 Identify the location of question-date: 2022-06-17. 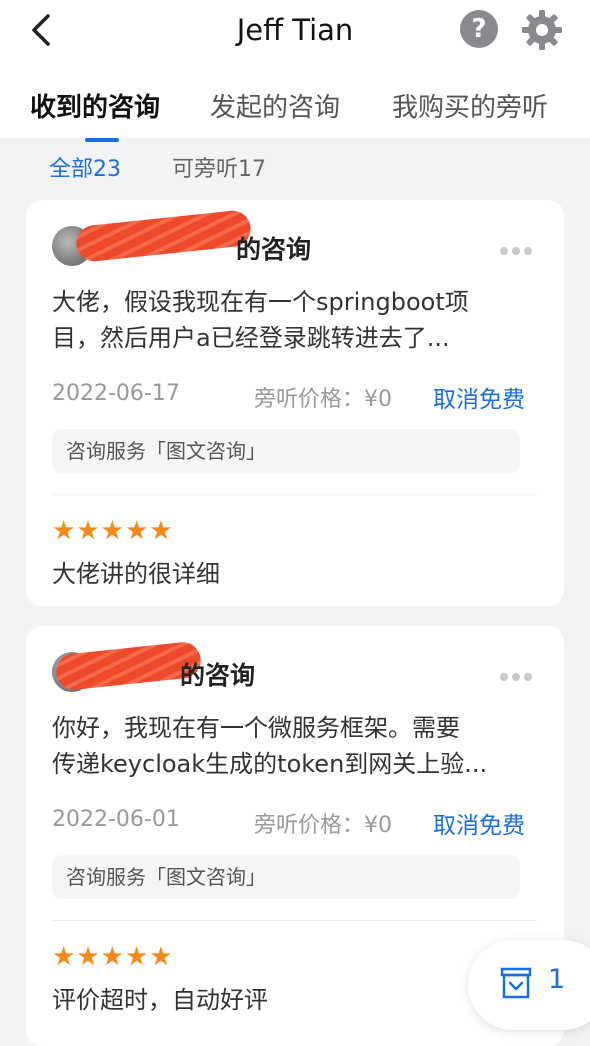
(116, 393).